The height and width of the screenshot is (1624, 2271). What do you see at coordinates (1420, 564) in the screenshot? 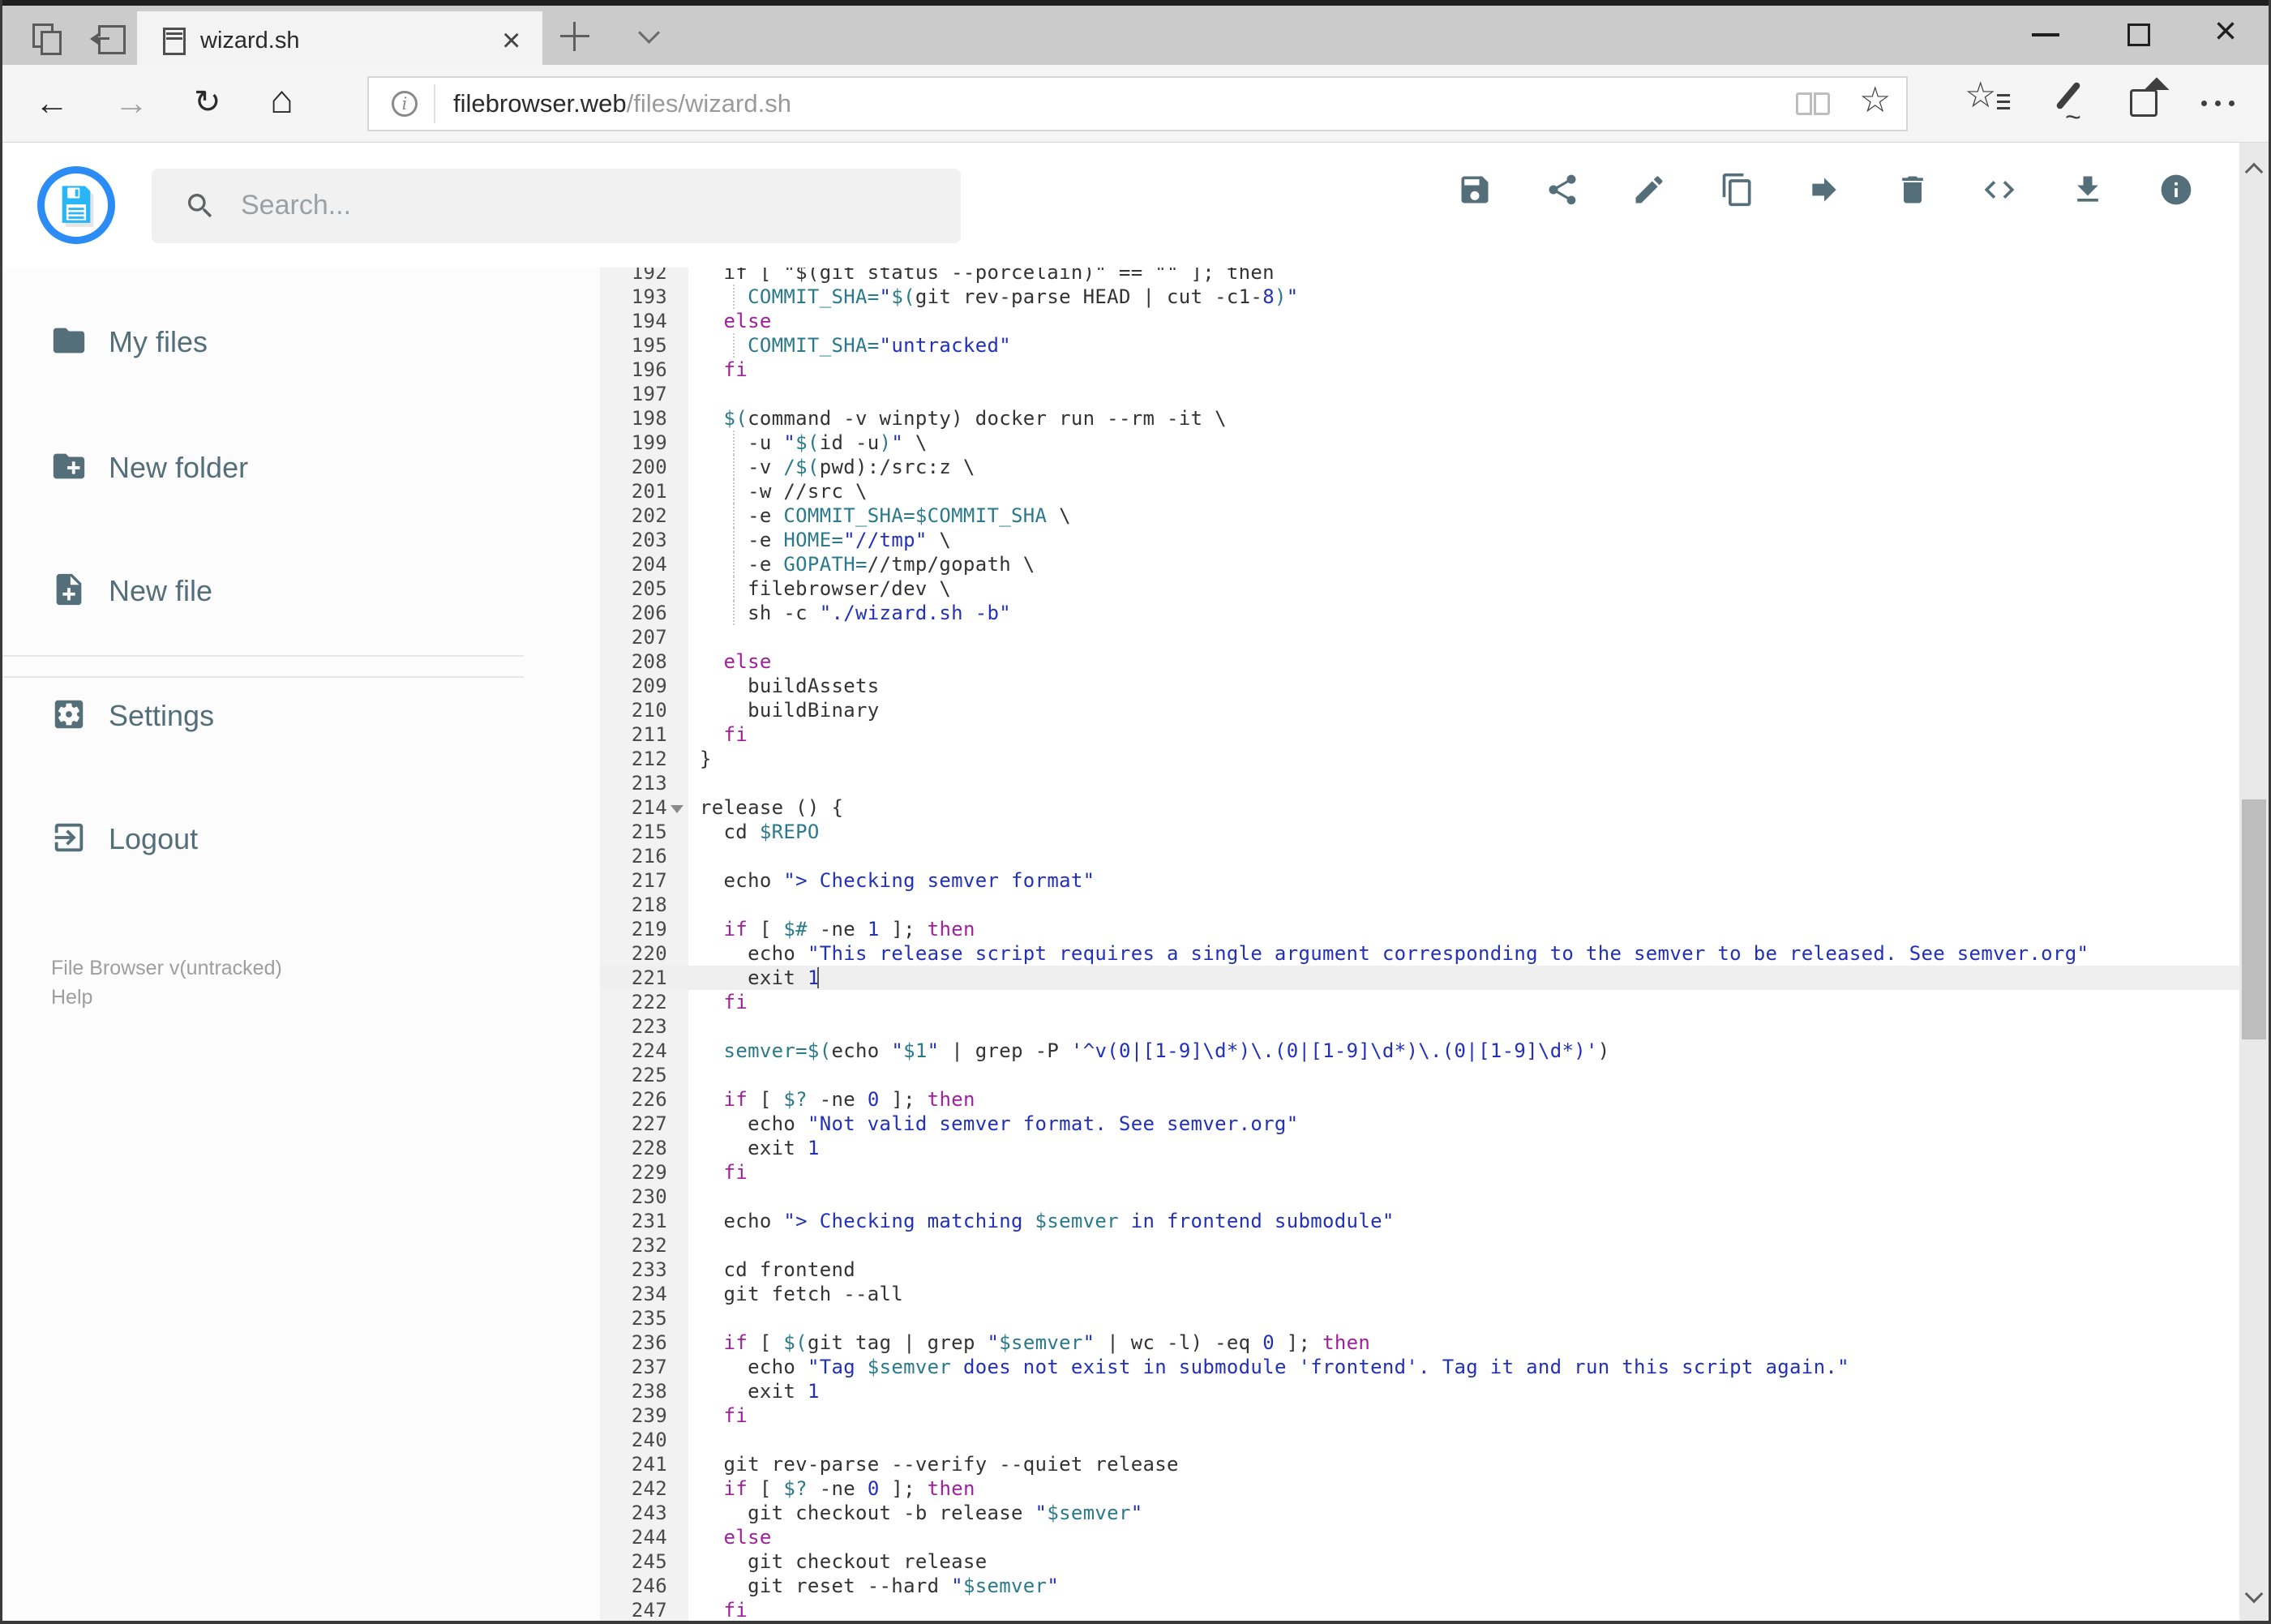
I see `code-line: 204 -e GOPATH=//tmp/gopath \` at bounding box center [1420, 564].